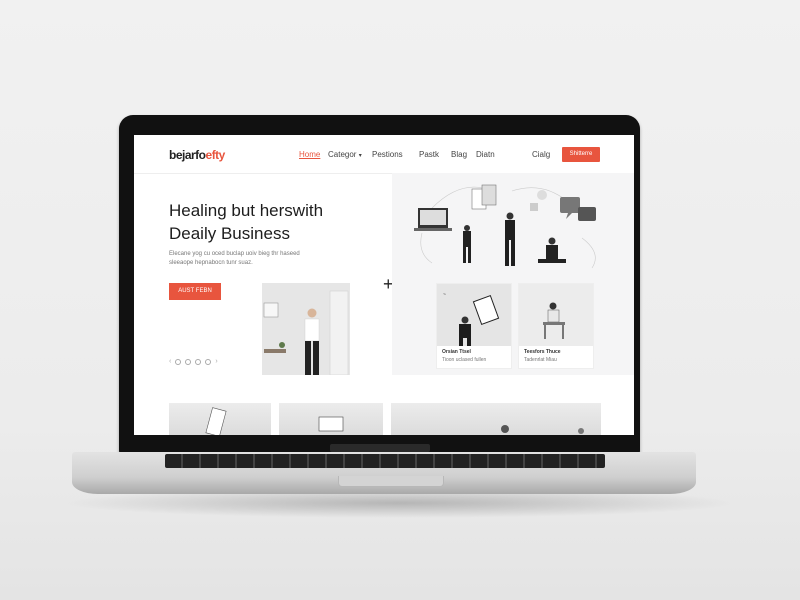 The height and width of the screenshot is (600, 800). I want to click on chevron-down-icon: ▾, so click(360, 156).